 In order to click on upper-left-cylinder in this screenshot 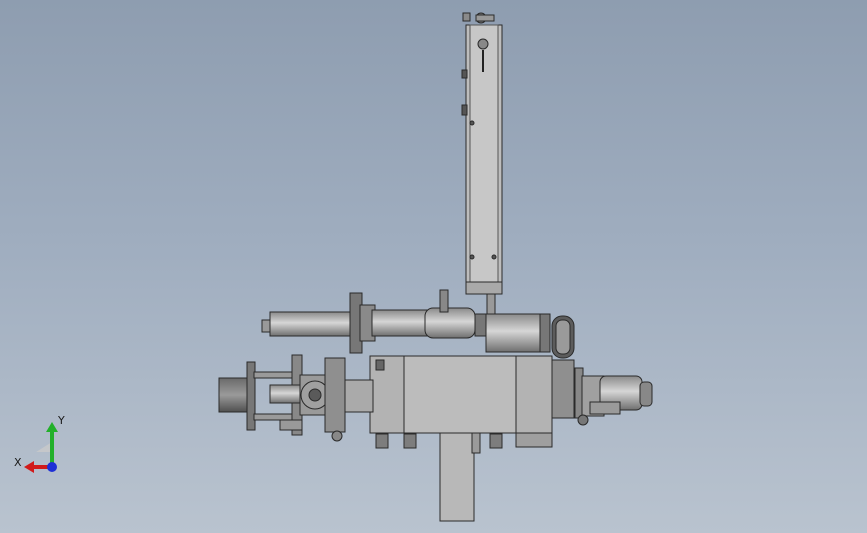, I will do `click(374, 321)`.